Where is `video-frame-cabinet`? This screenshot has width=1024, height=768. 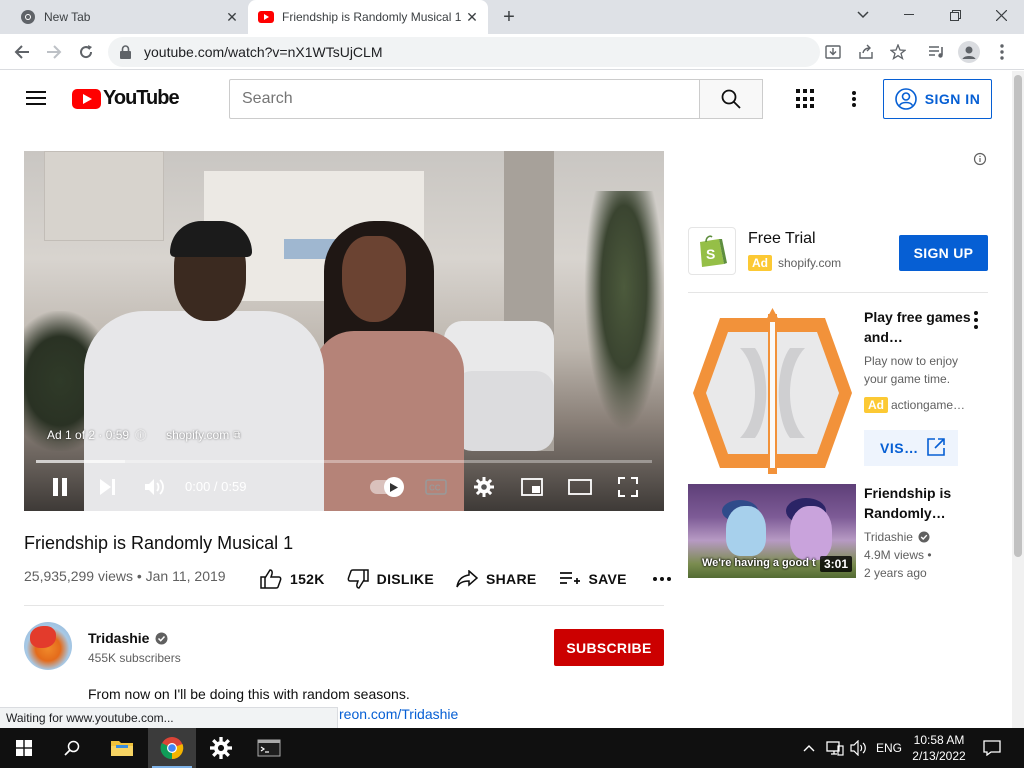
video-frame-cabinet is located at coordinates (104, 196).